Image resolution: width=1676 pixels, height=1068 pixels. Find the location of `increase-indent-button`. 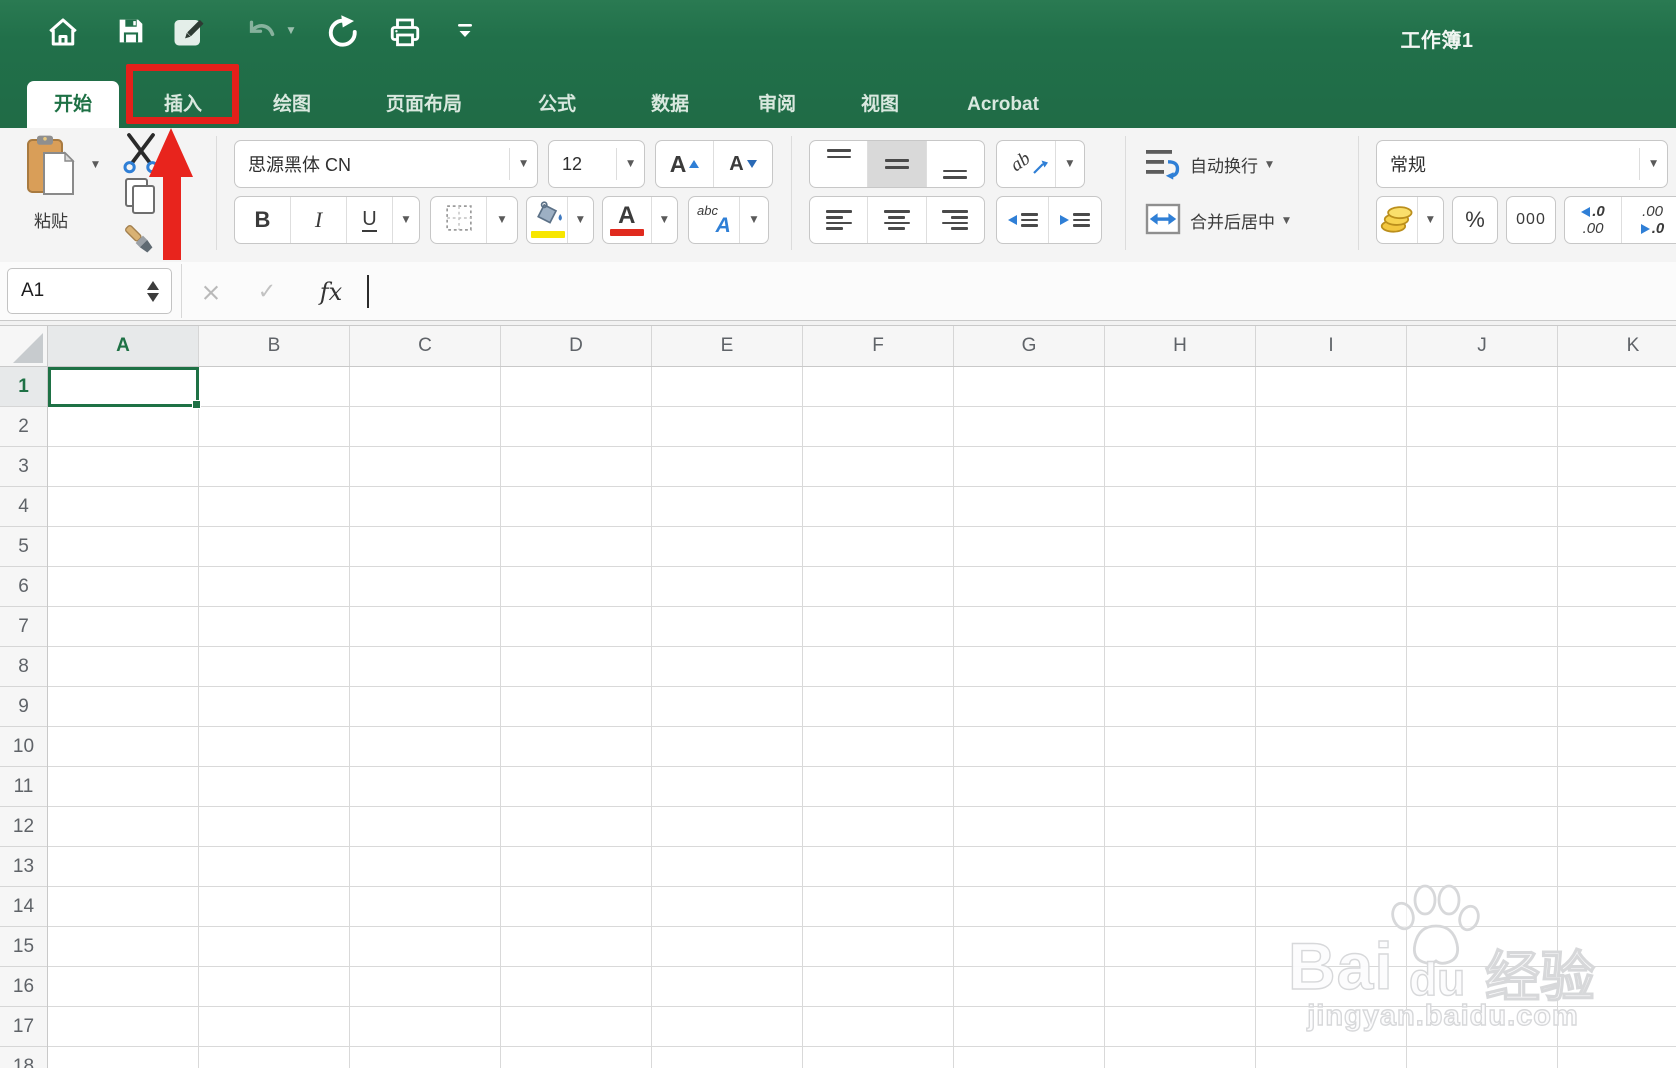

increase-indent-button is located at coordinates (1075, 220).